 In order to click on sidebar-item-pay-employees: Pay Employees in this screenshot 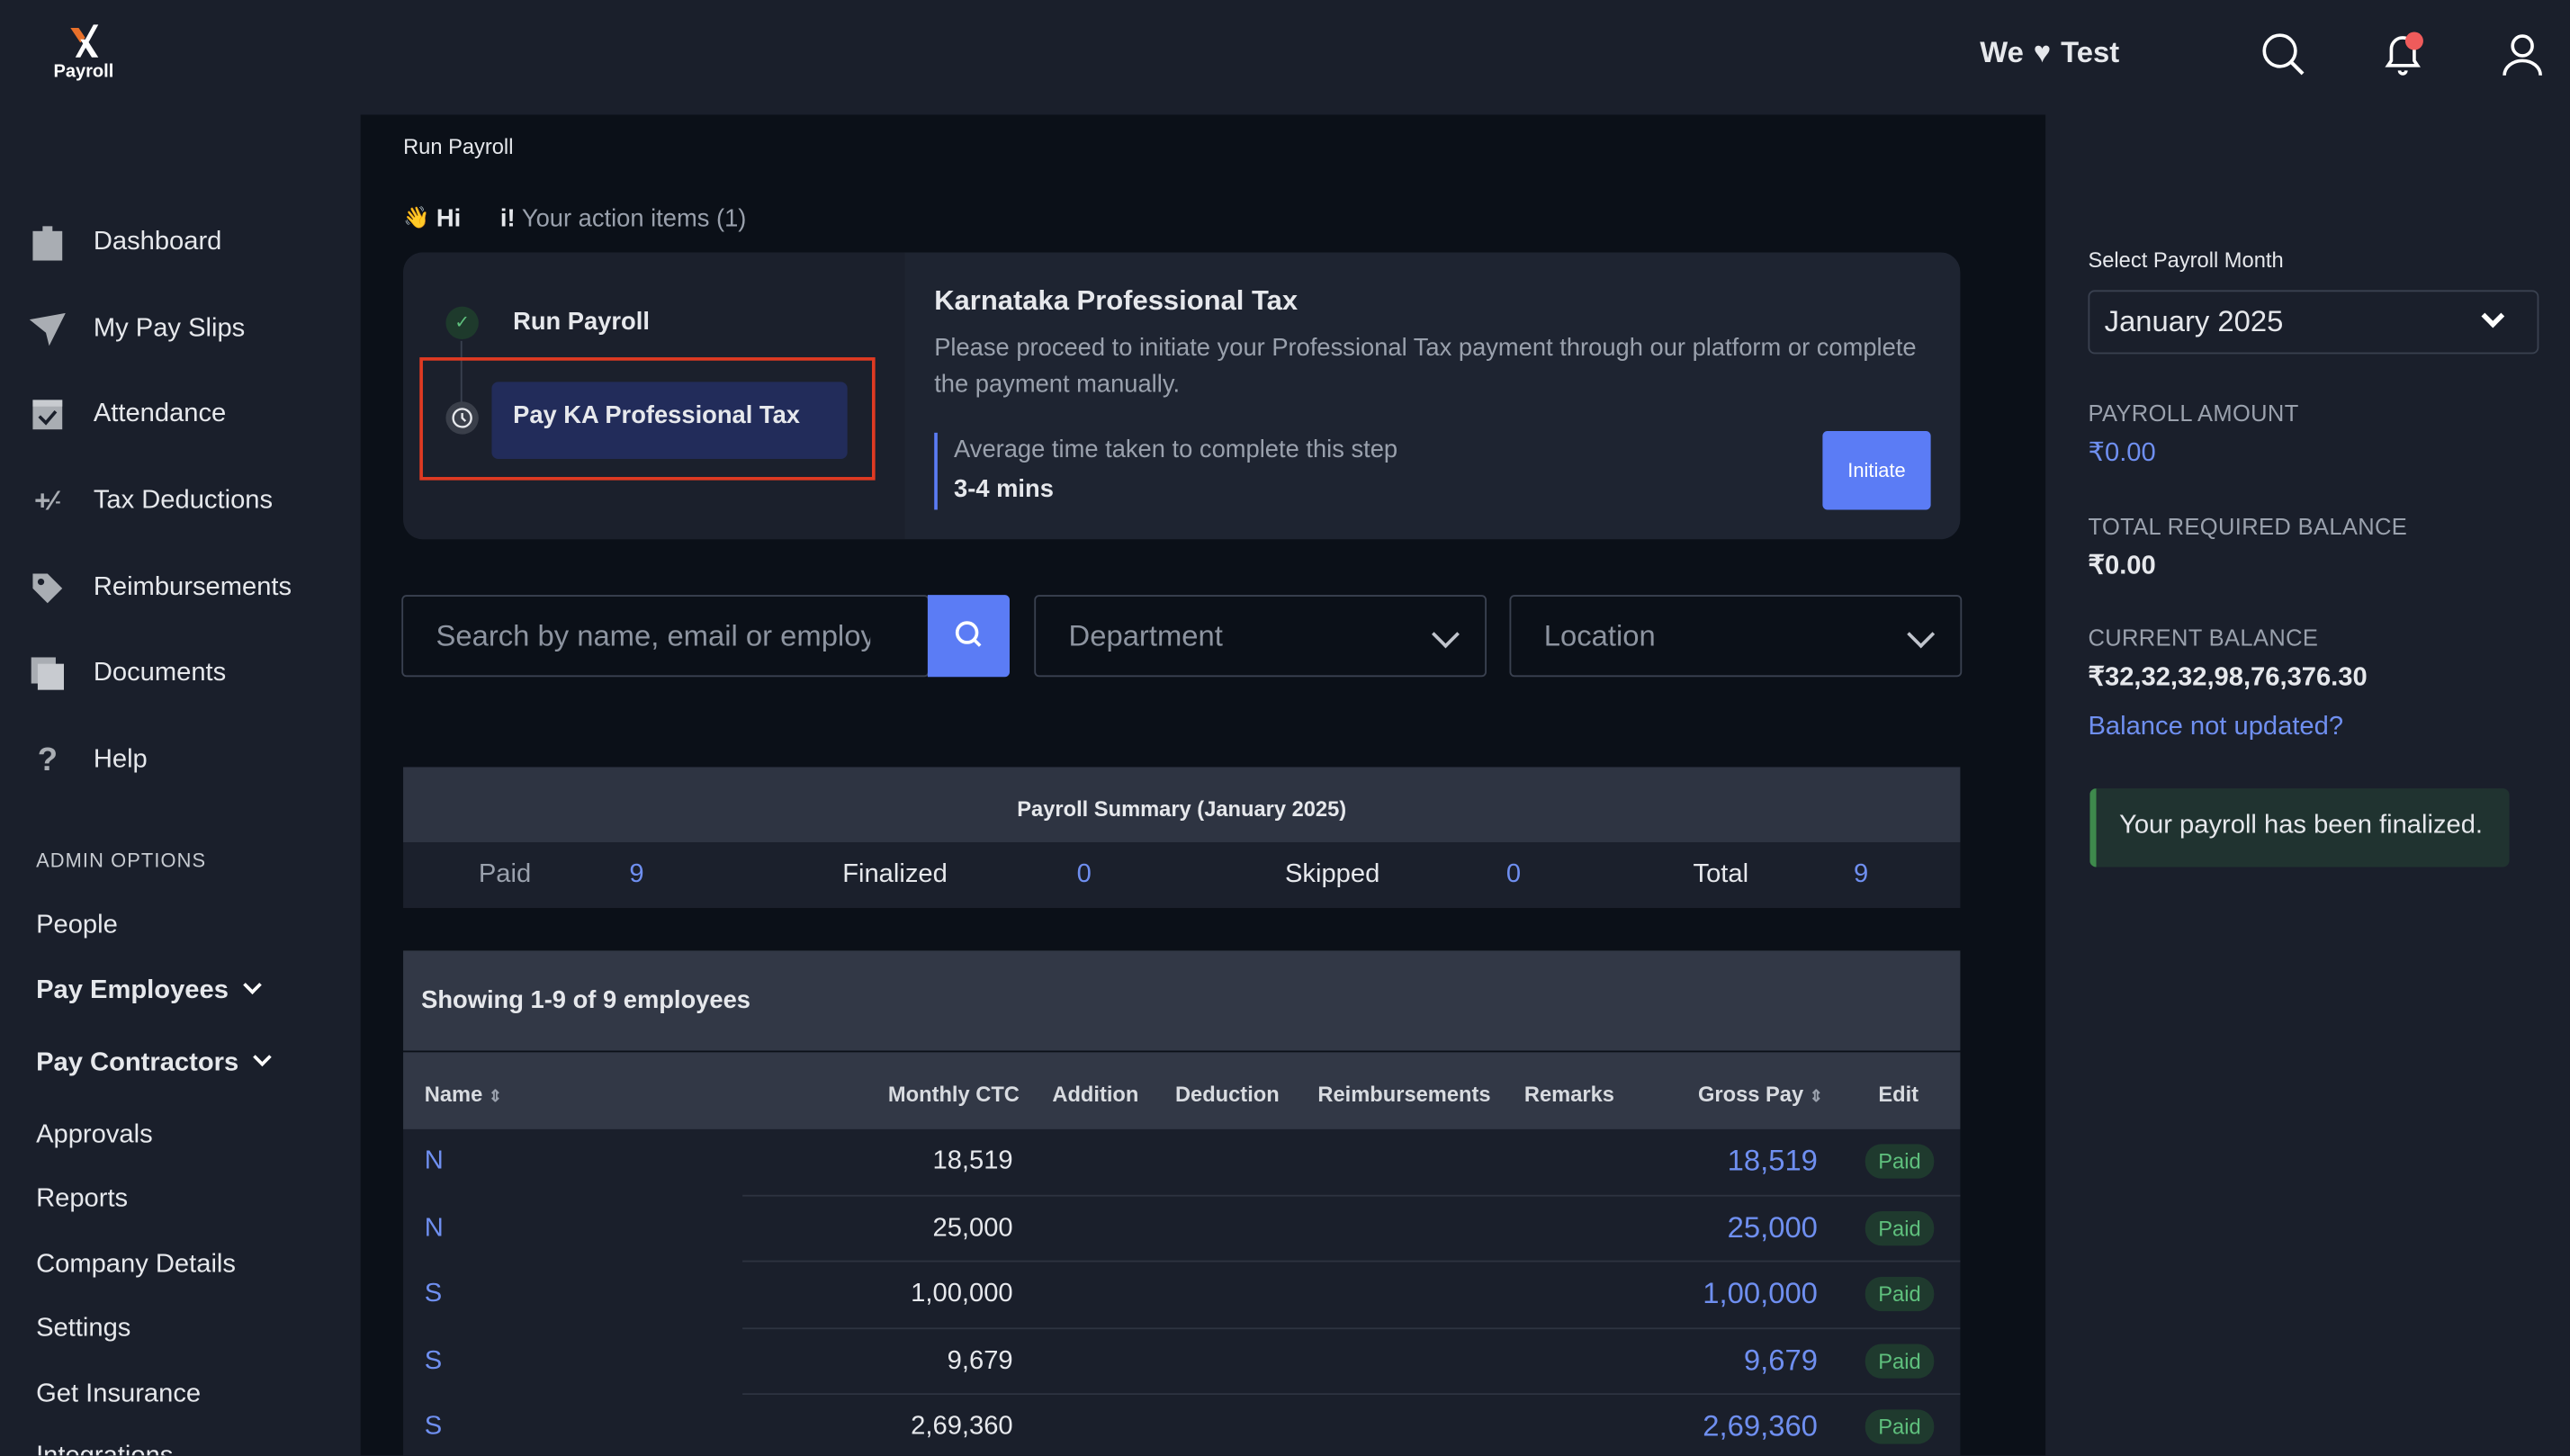, I will do `click(149, 991)`.